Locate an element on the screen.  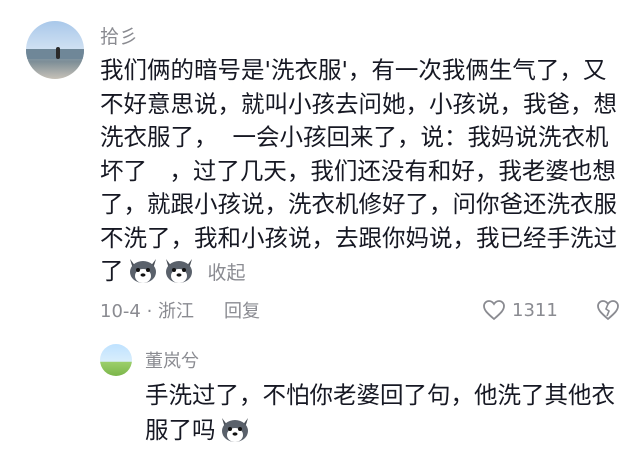
reply-username: 董岚兮 is located at coordinates (172, 360).